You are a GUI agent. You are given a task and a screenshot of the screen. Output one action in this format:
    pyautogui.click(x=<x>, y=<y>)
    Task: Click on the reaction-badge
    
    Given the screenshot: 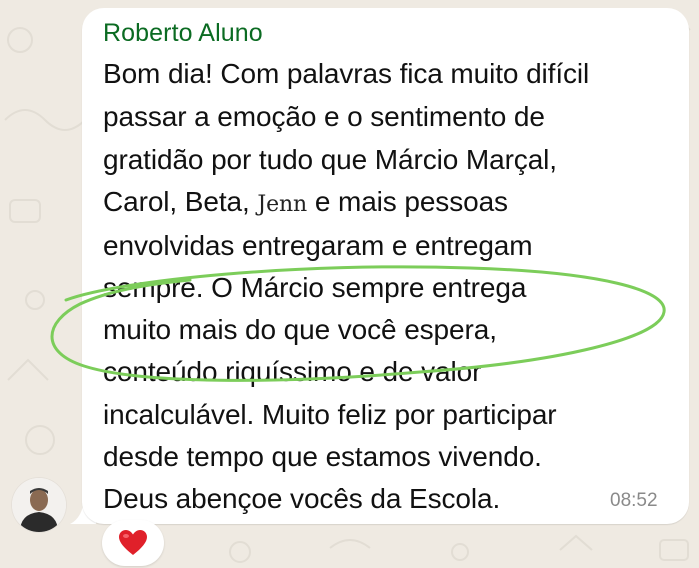 What is the action you would take?
    pyautogui.click(x=133, y=543)
    